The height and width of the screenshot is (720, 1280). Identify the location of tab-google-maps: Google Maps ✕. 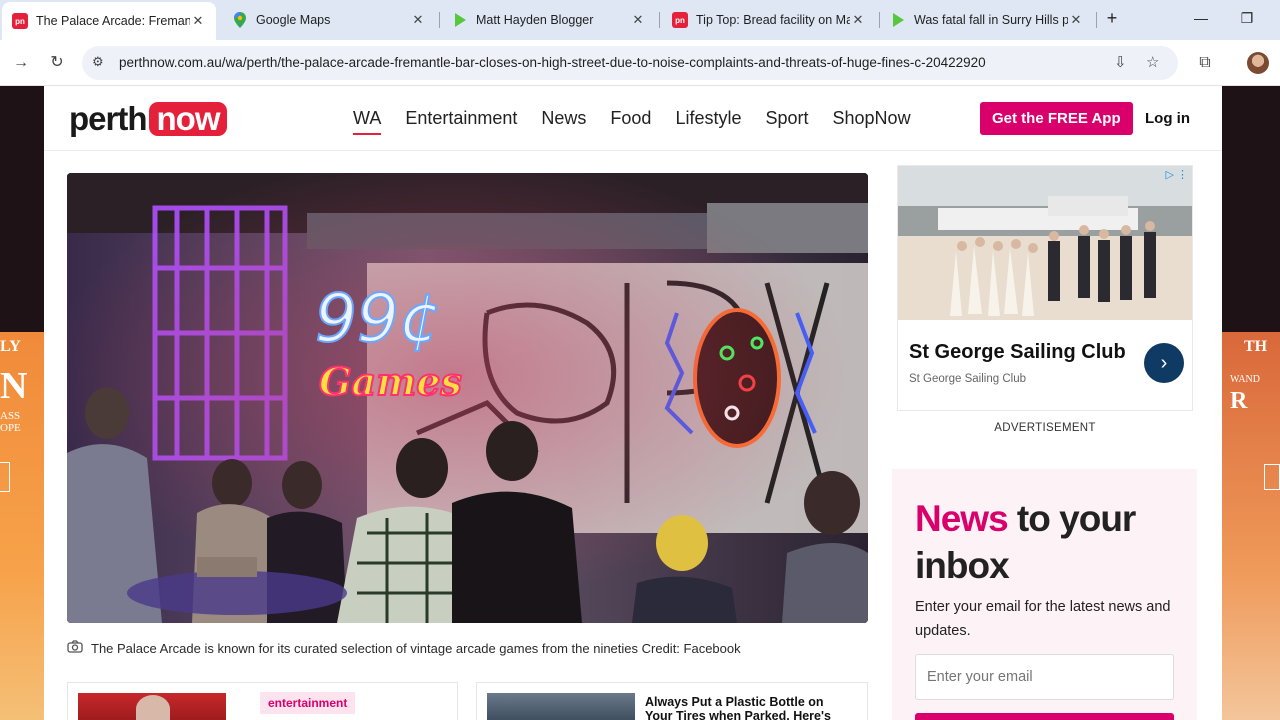
(329, 20).